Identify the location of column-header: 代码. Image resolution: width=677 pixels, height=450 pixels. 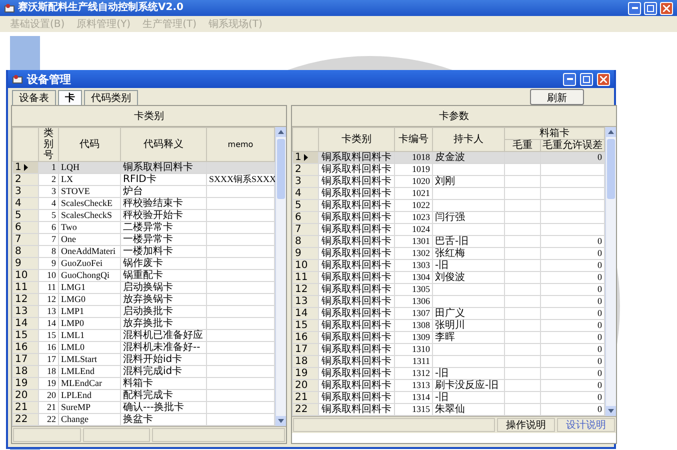
(89, 145).